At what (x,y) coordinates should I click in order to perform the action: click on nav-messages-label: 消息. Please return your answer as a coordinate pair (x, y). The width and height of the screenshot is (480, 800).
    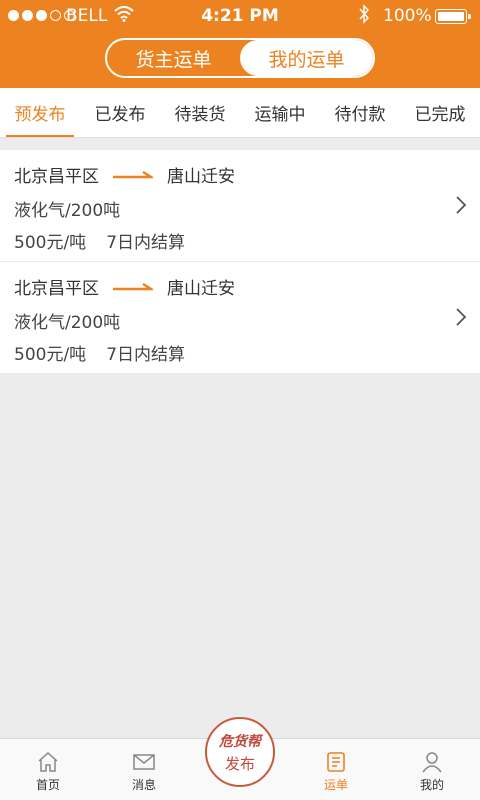
    Looking at the image, I should click on (143, 785).